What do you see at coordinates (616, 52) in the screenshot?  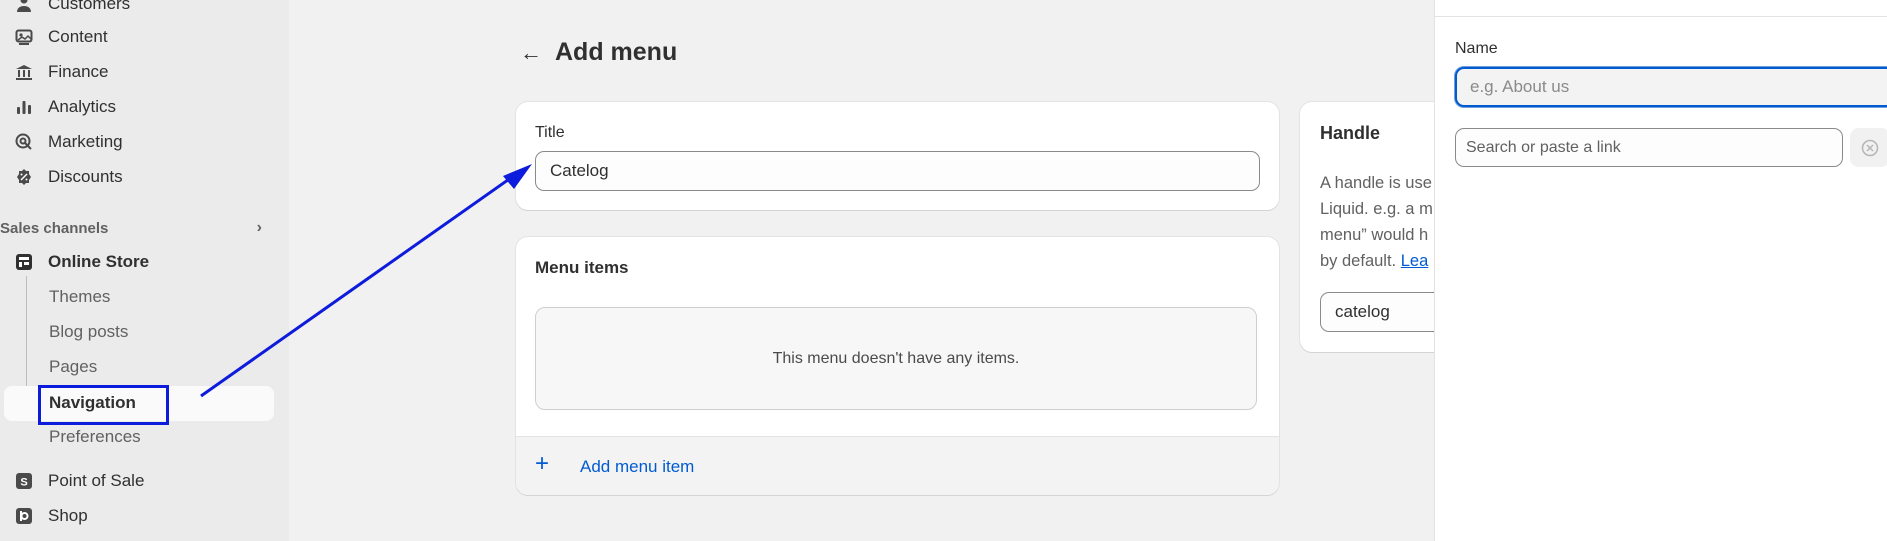 I see `page-title: Add menu` at bounding box center [616, 52].